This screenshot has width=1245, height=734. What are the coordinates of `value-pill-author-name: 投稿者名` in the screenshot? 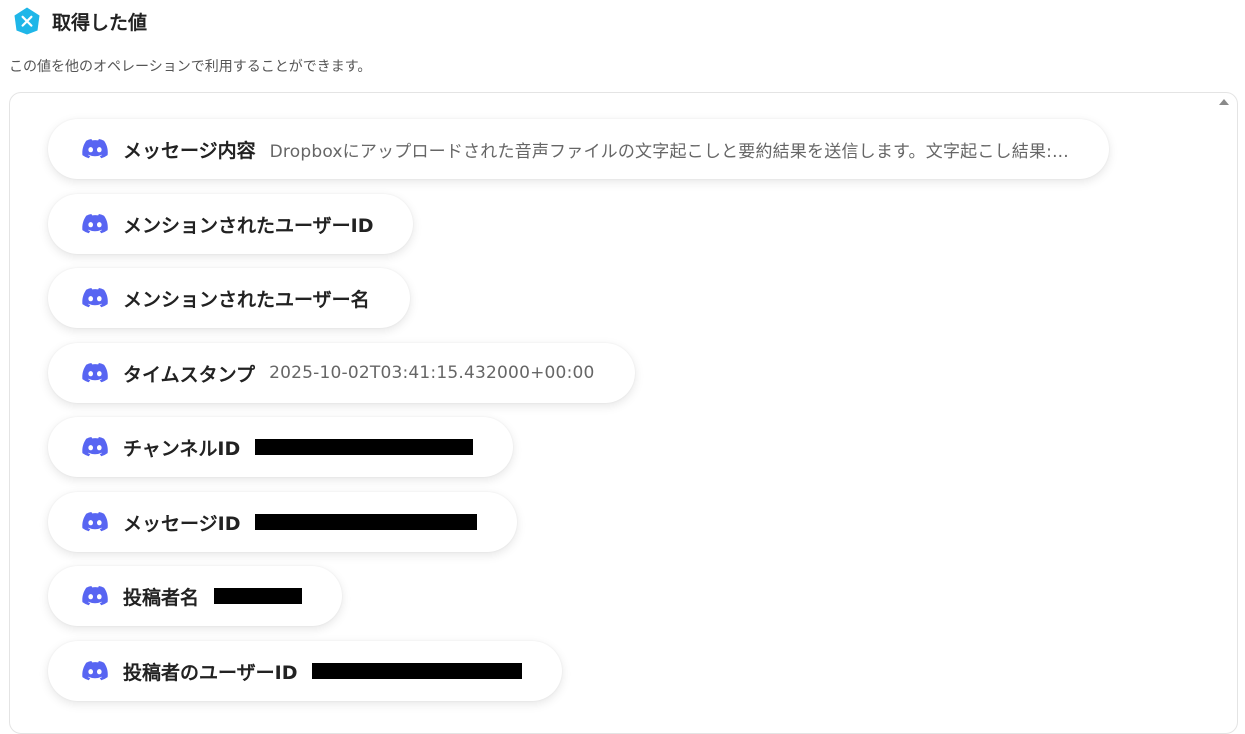 It's located at (195, 596).